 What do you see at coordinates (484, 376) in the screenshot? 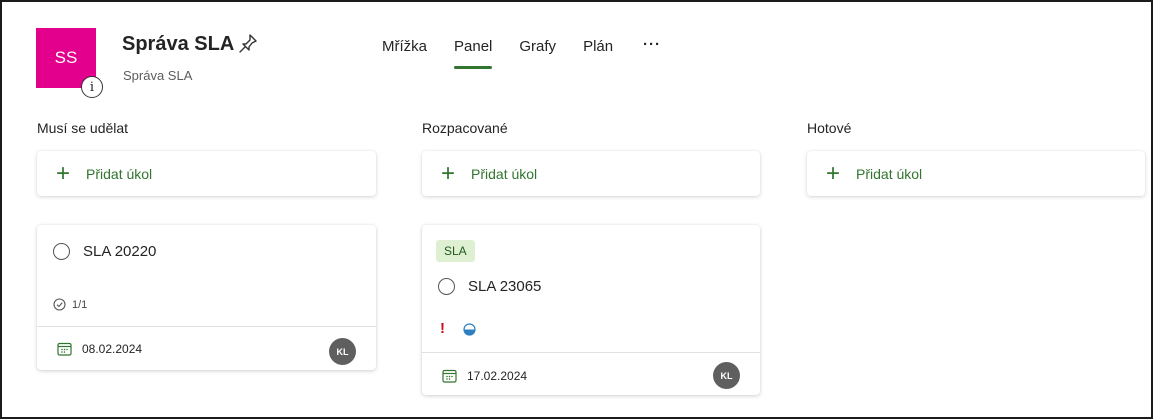
I see `due-date: 17.02.2024` at bounding box center [484, 376].